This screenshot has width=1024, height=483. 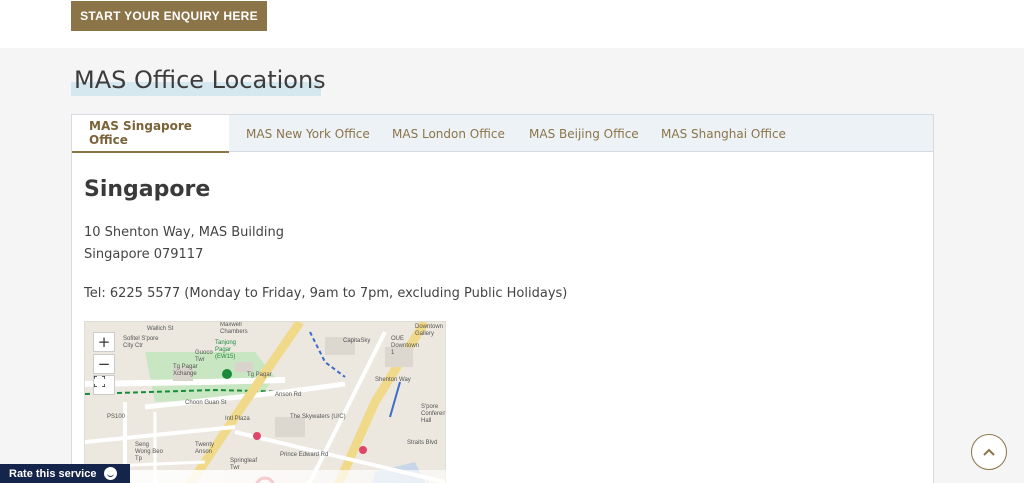 I want to click on rate-service-button: Rate this service, so click(x=65, y=473).